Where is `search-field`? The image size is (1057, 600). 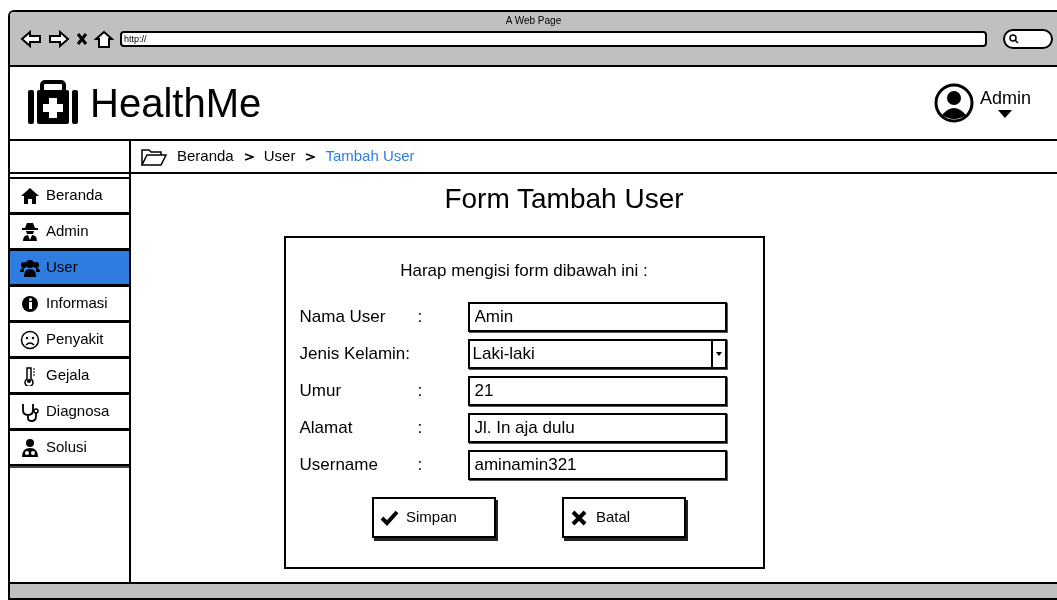 search-field is located at coordinates (1028, 39).